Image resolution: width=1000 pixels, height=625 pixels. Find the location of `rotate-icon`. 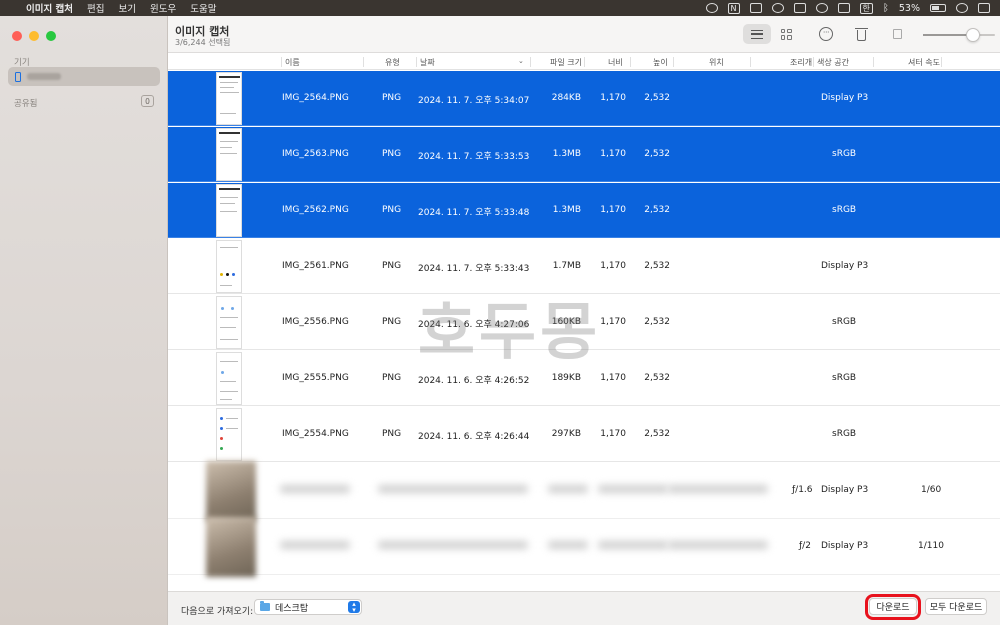

rotate-icon is located at coordinates (897, 34).